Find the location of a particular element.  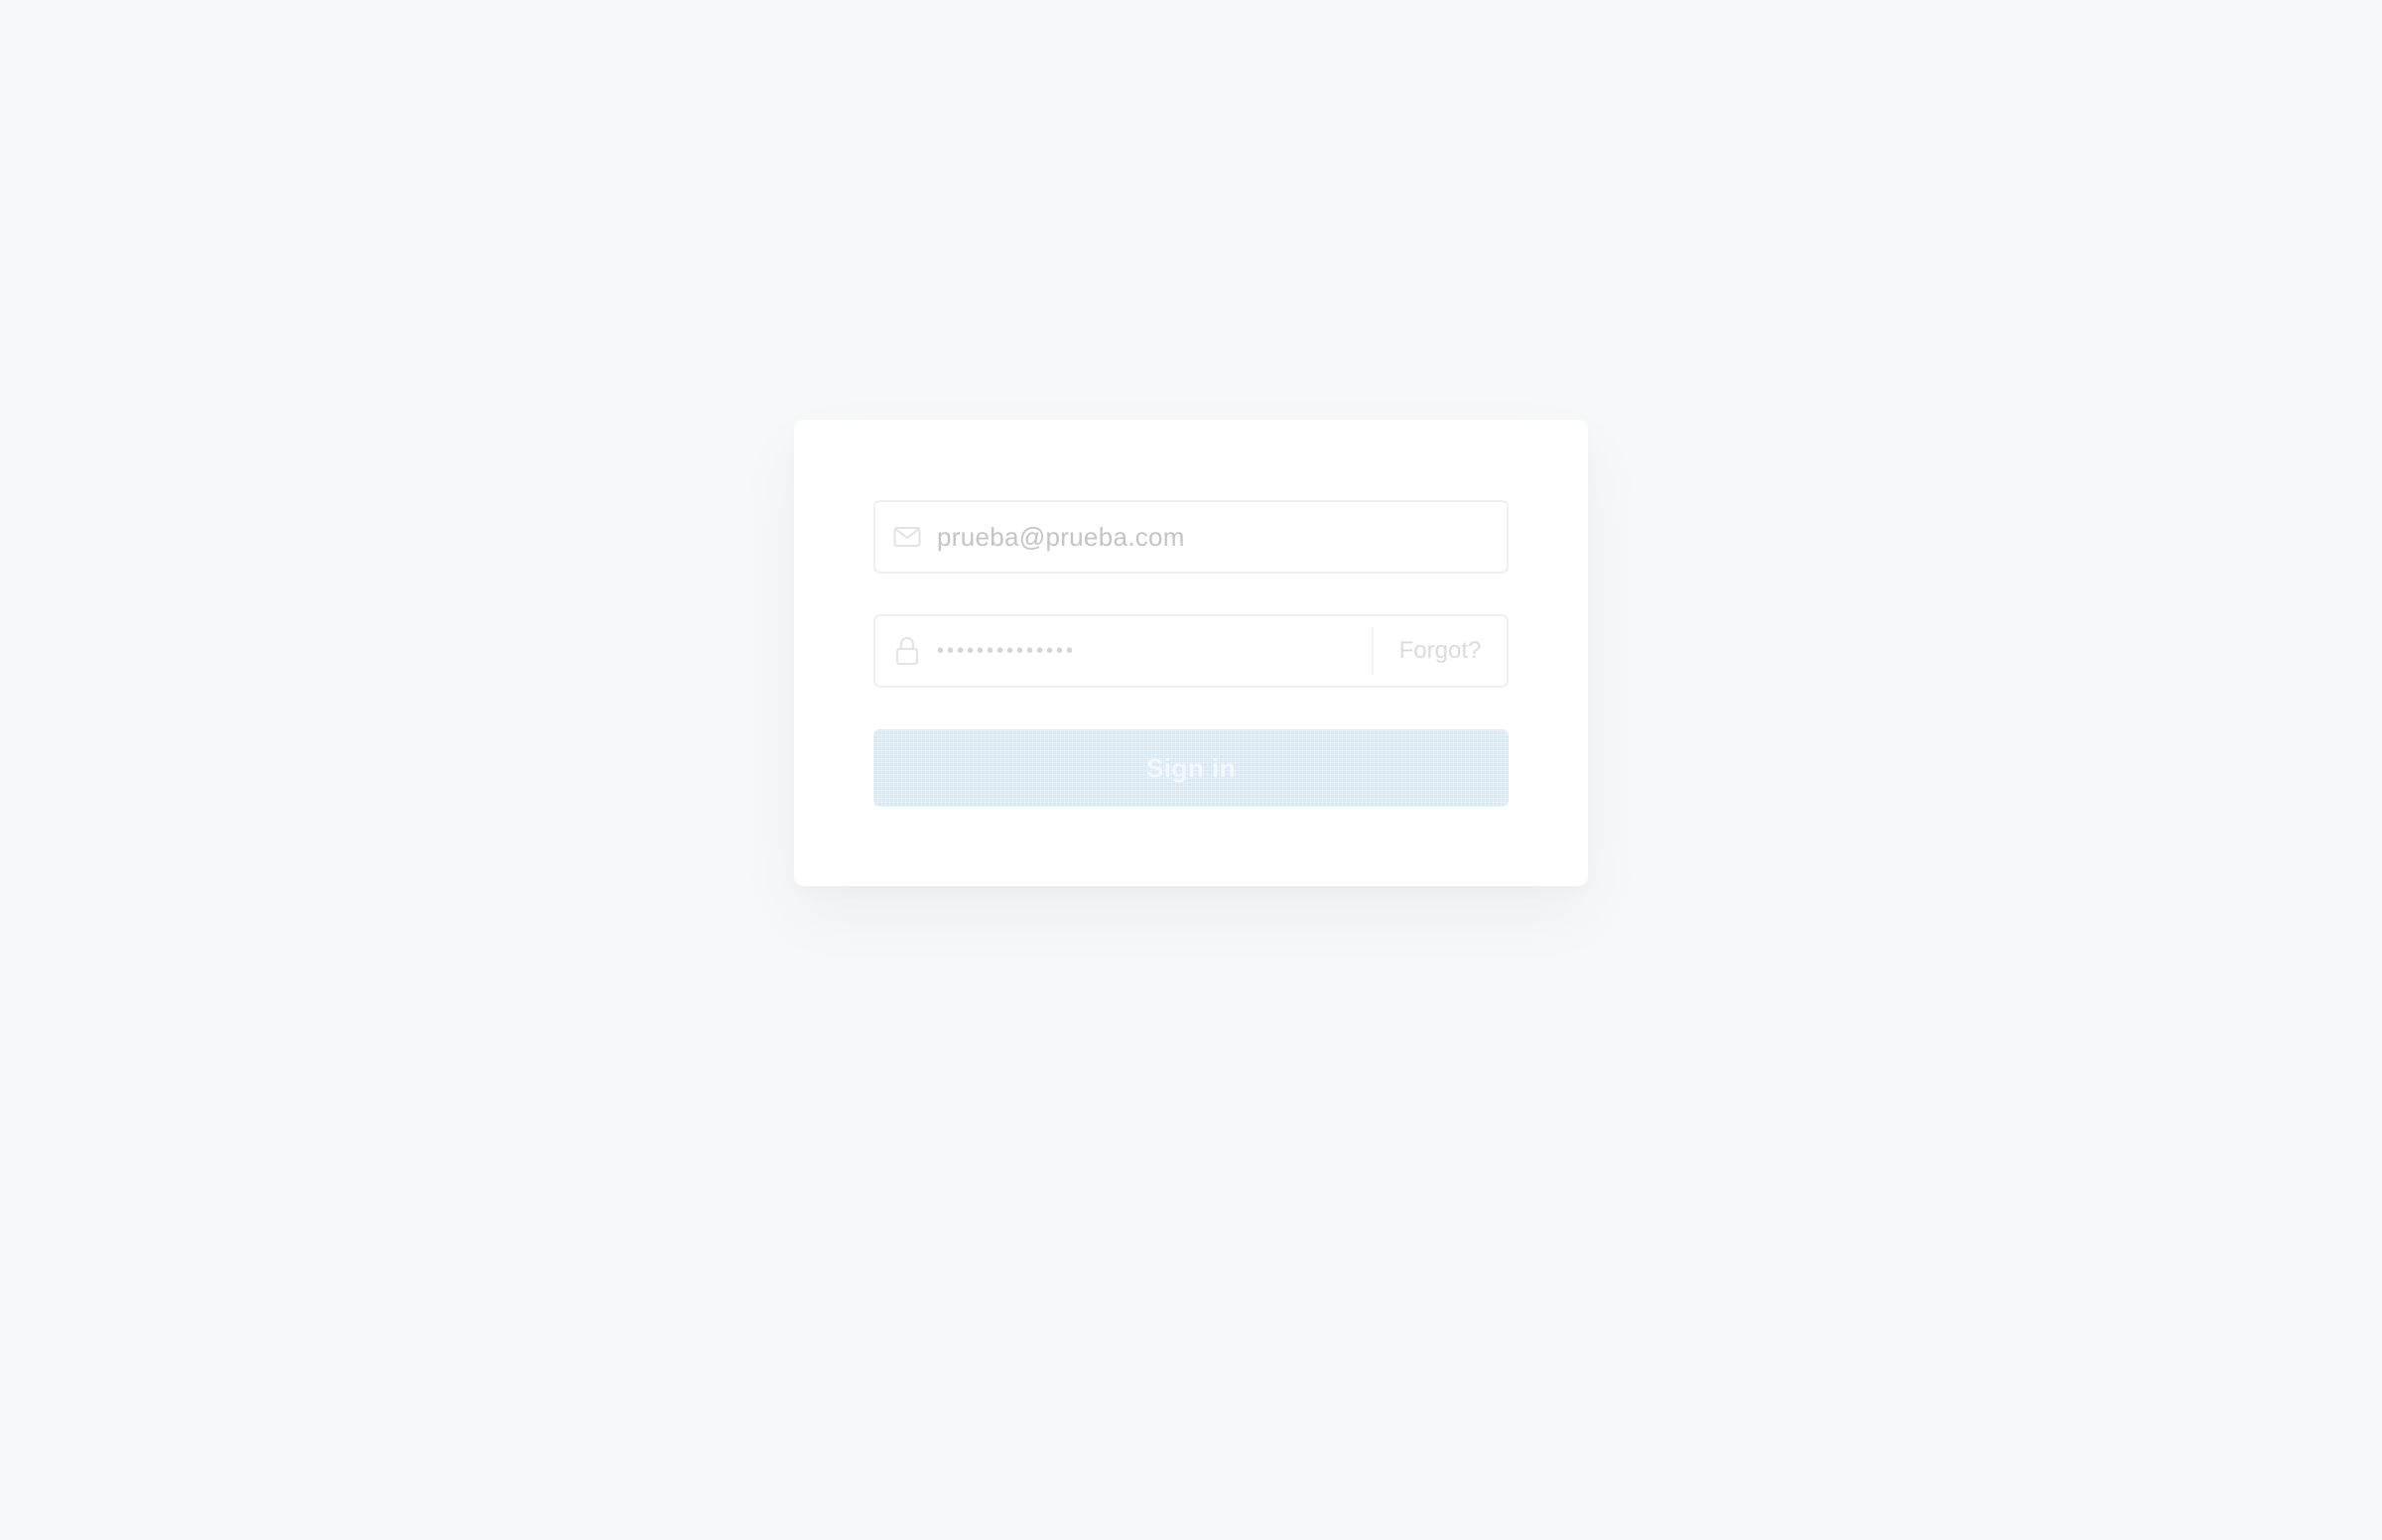

sign-in-button: Sign in is located at coordinates (1191, 768).